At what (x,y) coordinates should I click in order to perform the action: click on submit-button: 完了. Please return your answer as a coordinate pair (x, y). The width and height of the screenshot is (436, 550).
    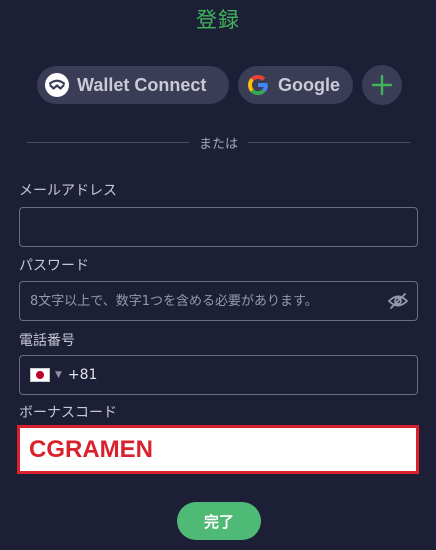
    Looking at the image, I should click on (219, 521).